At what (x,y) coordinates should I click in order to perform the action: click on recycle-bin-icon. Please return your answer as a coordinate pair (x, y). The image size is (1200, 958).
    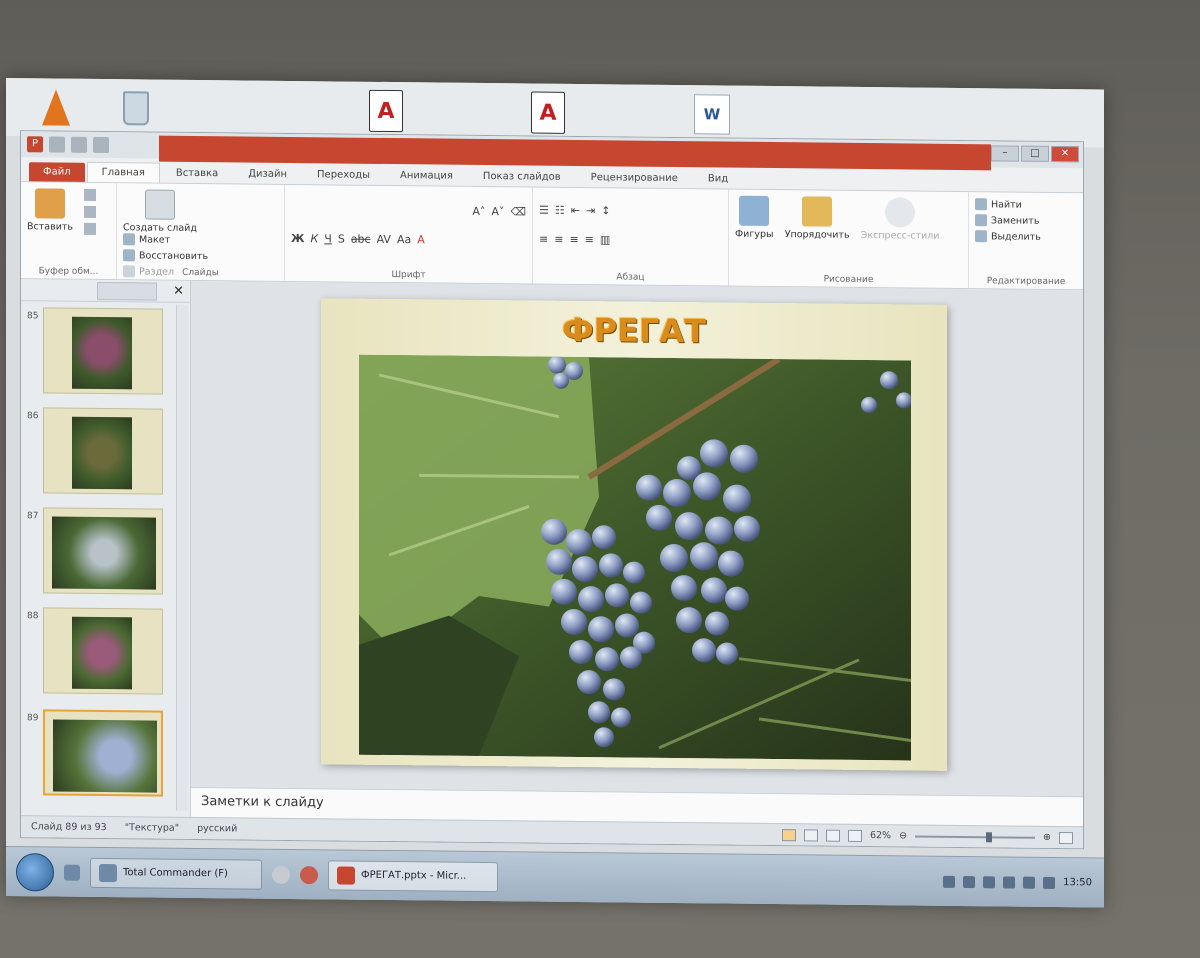
    Looking at the image, I should click on (136, 108).